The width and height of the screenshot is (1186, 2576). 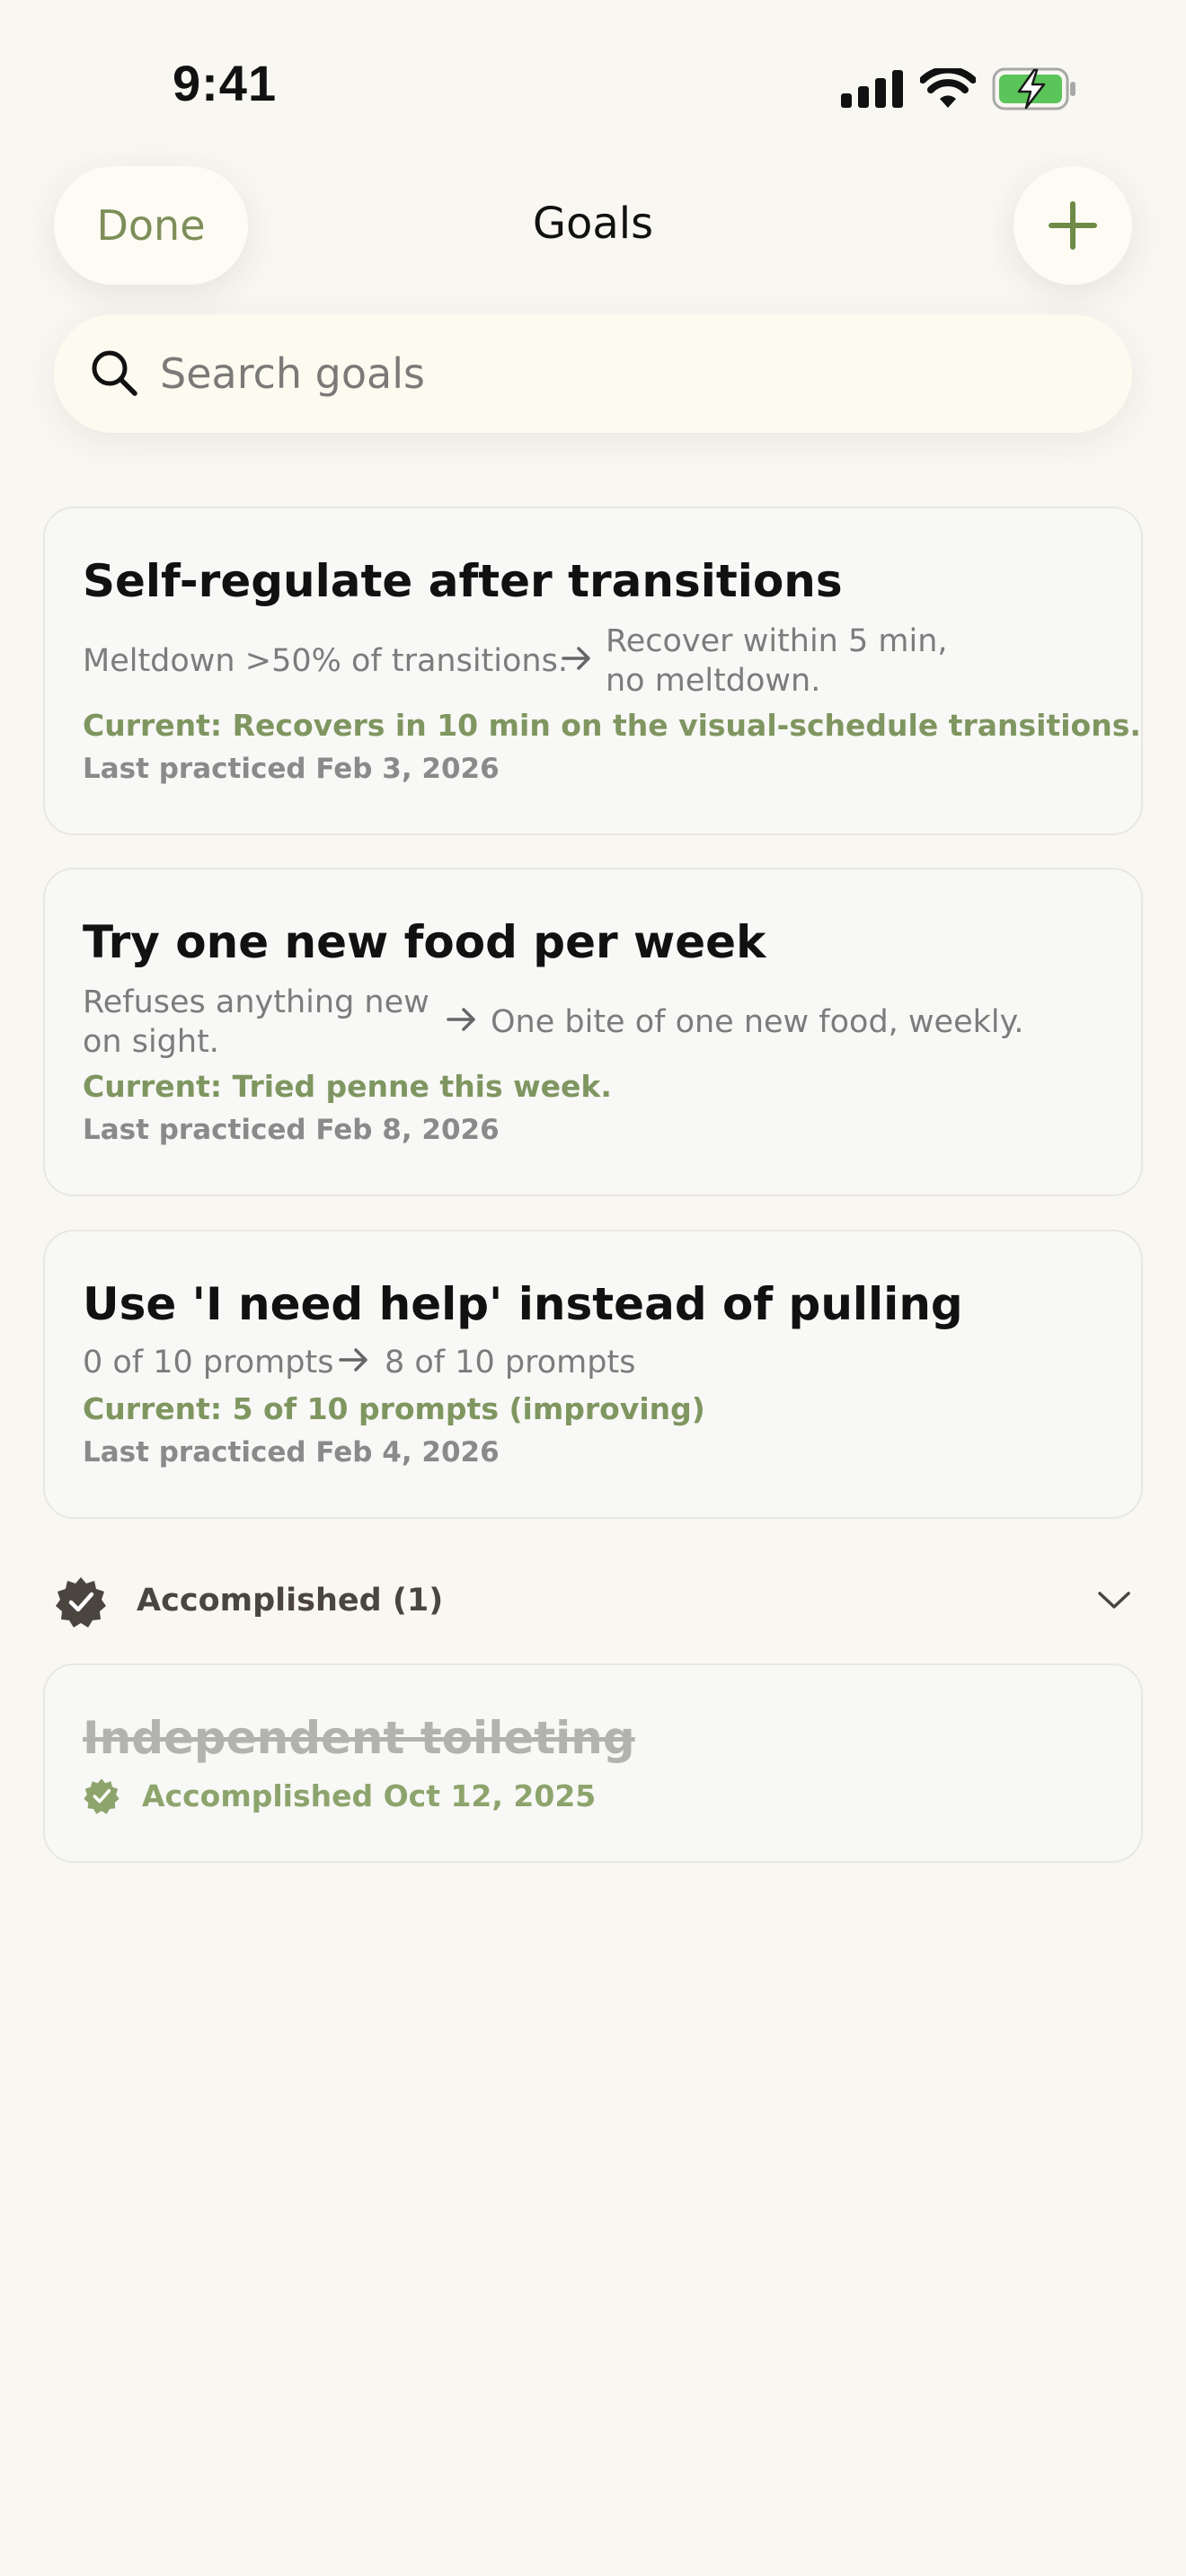 I want to click on status-time: 9:41, so click(x=225, y=83).